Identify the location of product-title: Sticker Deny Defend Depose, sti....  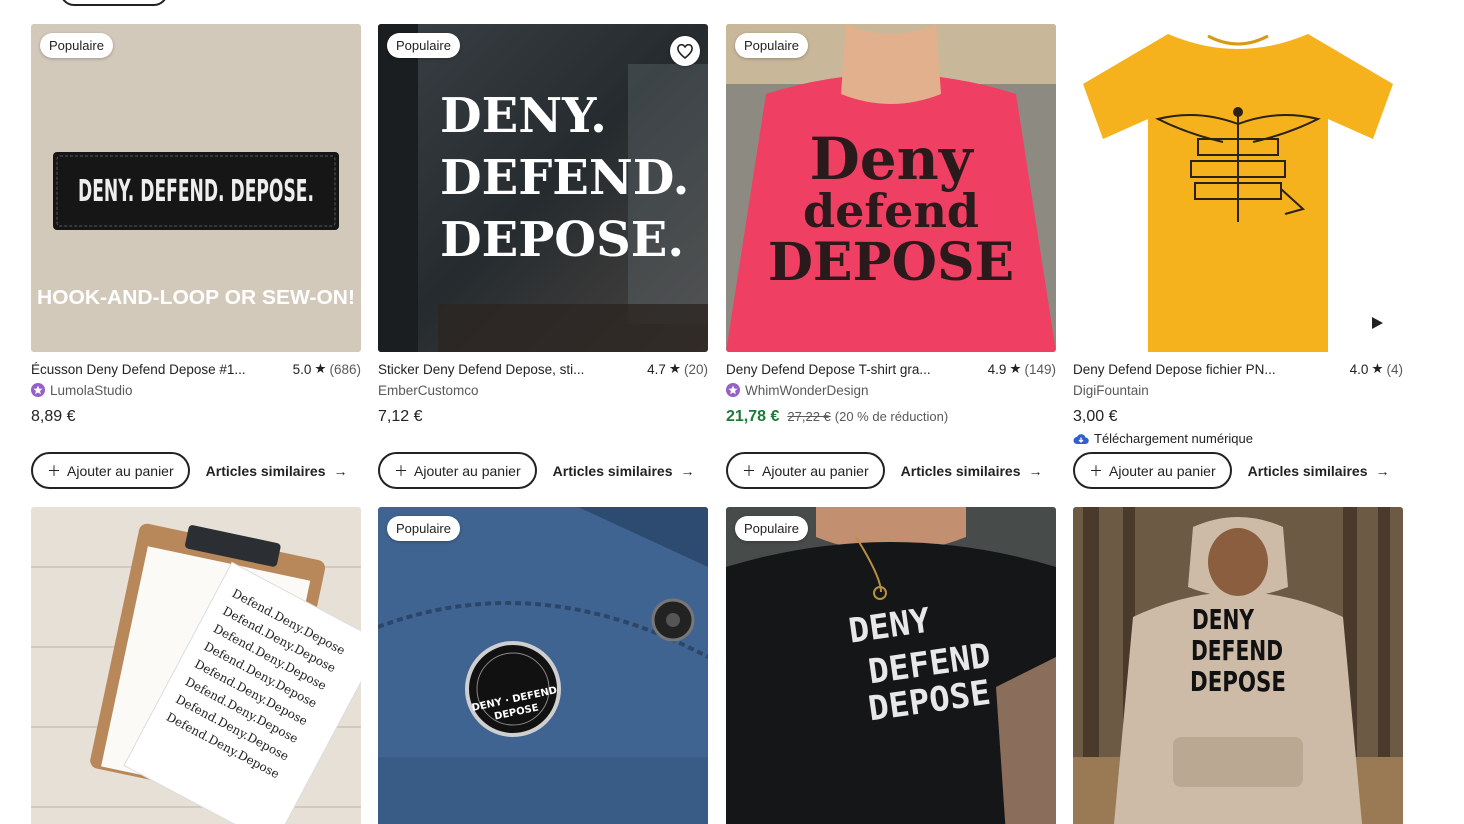
(481, 369).